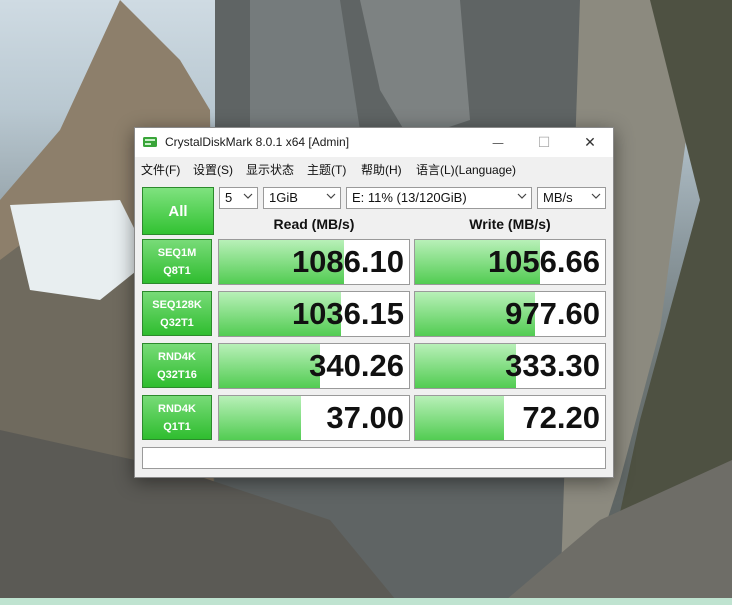 This screenshot has width=732, height=605. What do you see at coordinates (177, 417) in the screenshot?
I see `test-button-rnd4k-q1t1: RND4K Q1T1` at bounding box center [177, 417].